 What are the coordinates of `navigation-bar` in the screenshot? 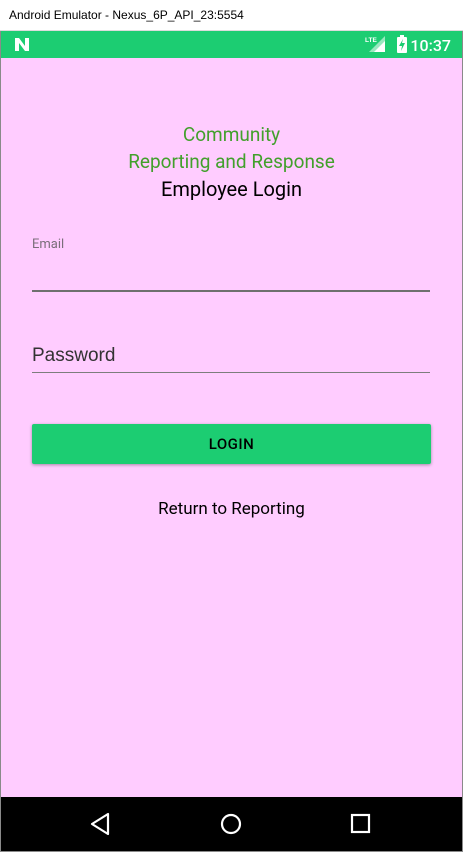 It's located at (231, 824).